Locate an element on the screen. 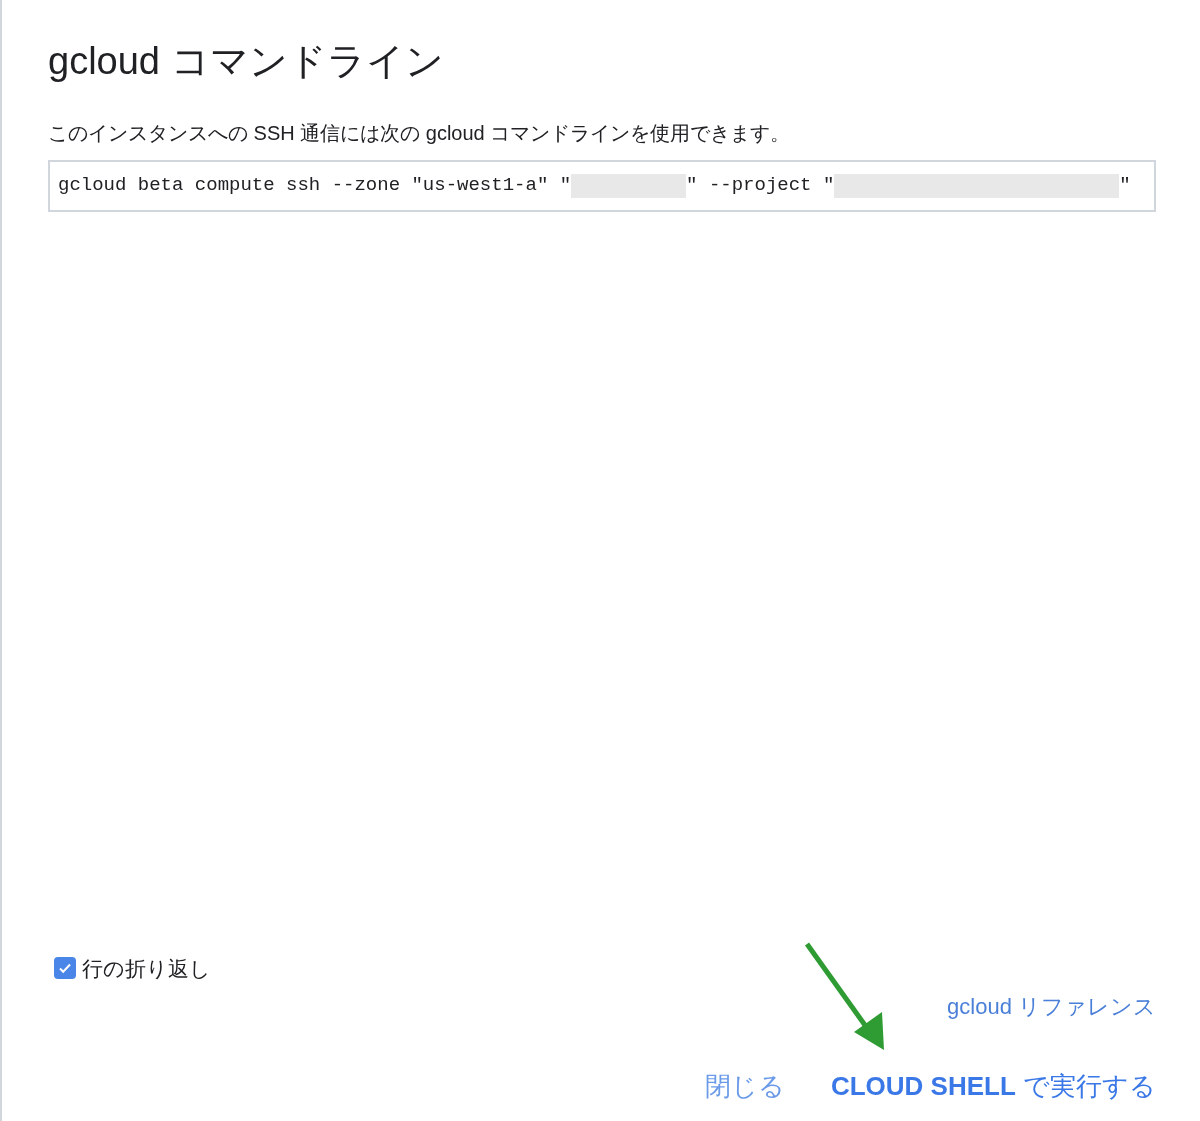 Image resolution: width=1200 pixels, height=1121 pixels. checkbox-label: 行の折り返し is located at coordinates (146, 968).